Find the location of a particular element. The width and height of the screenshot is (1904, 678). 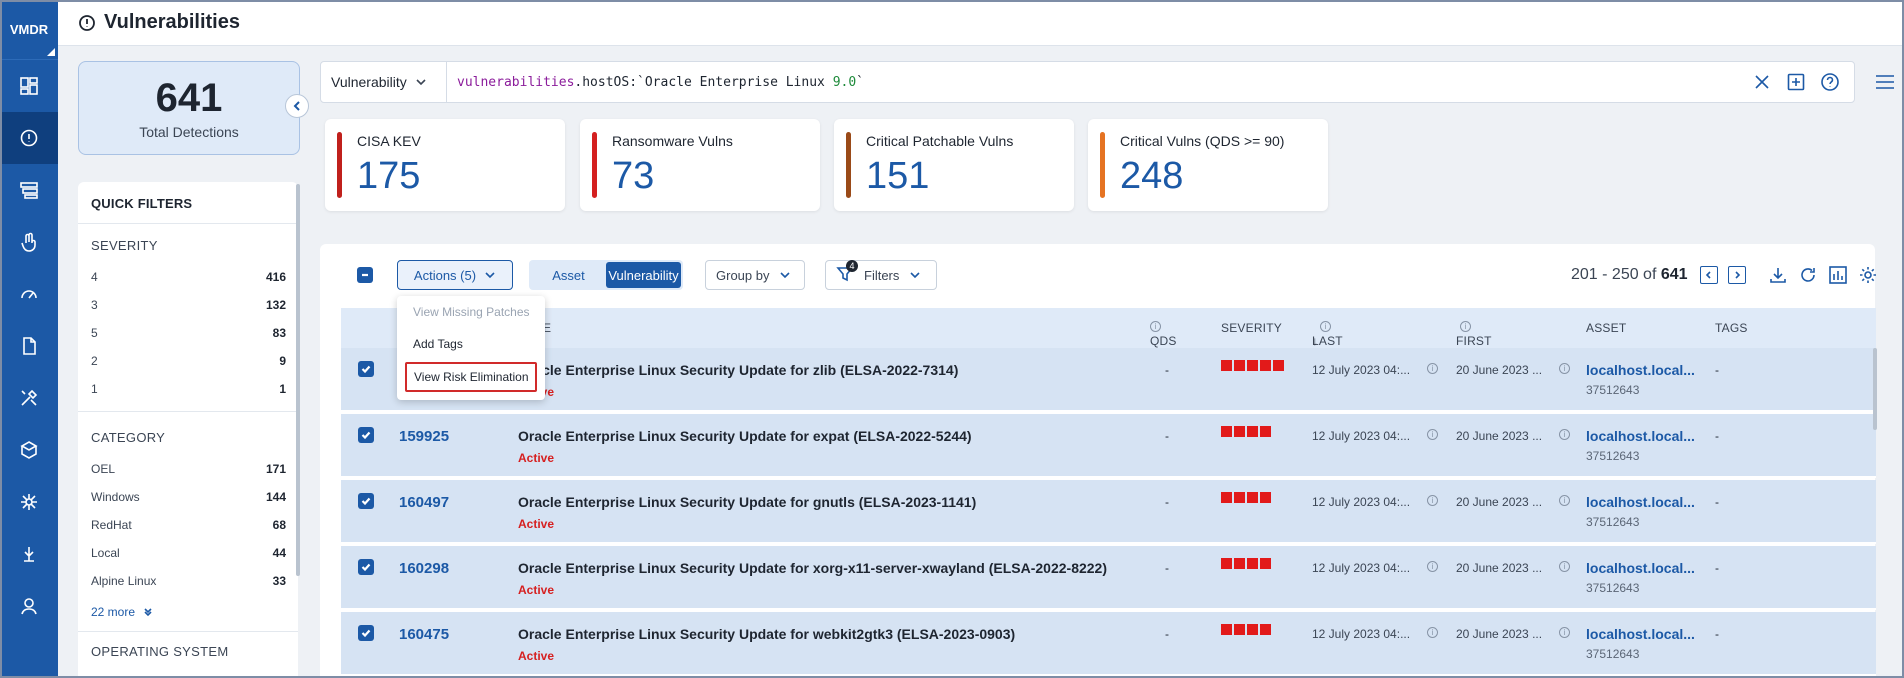

toggle-asset: Asset is located at coordinates (568, 275).